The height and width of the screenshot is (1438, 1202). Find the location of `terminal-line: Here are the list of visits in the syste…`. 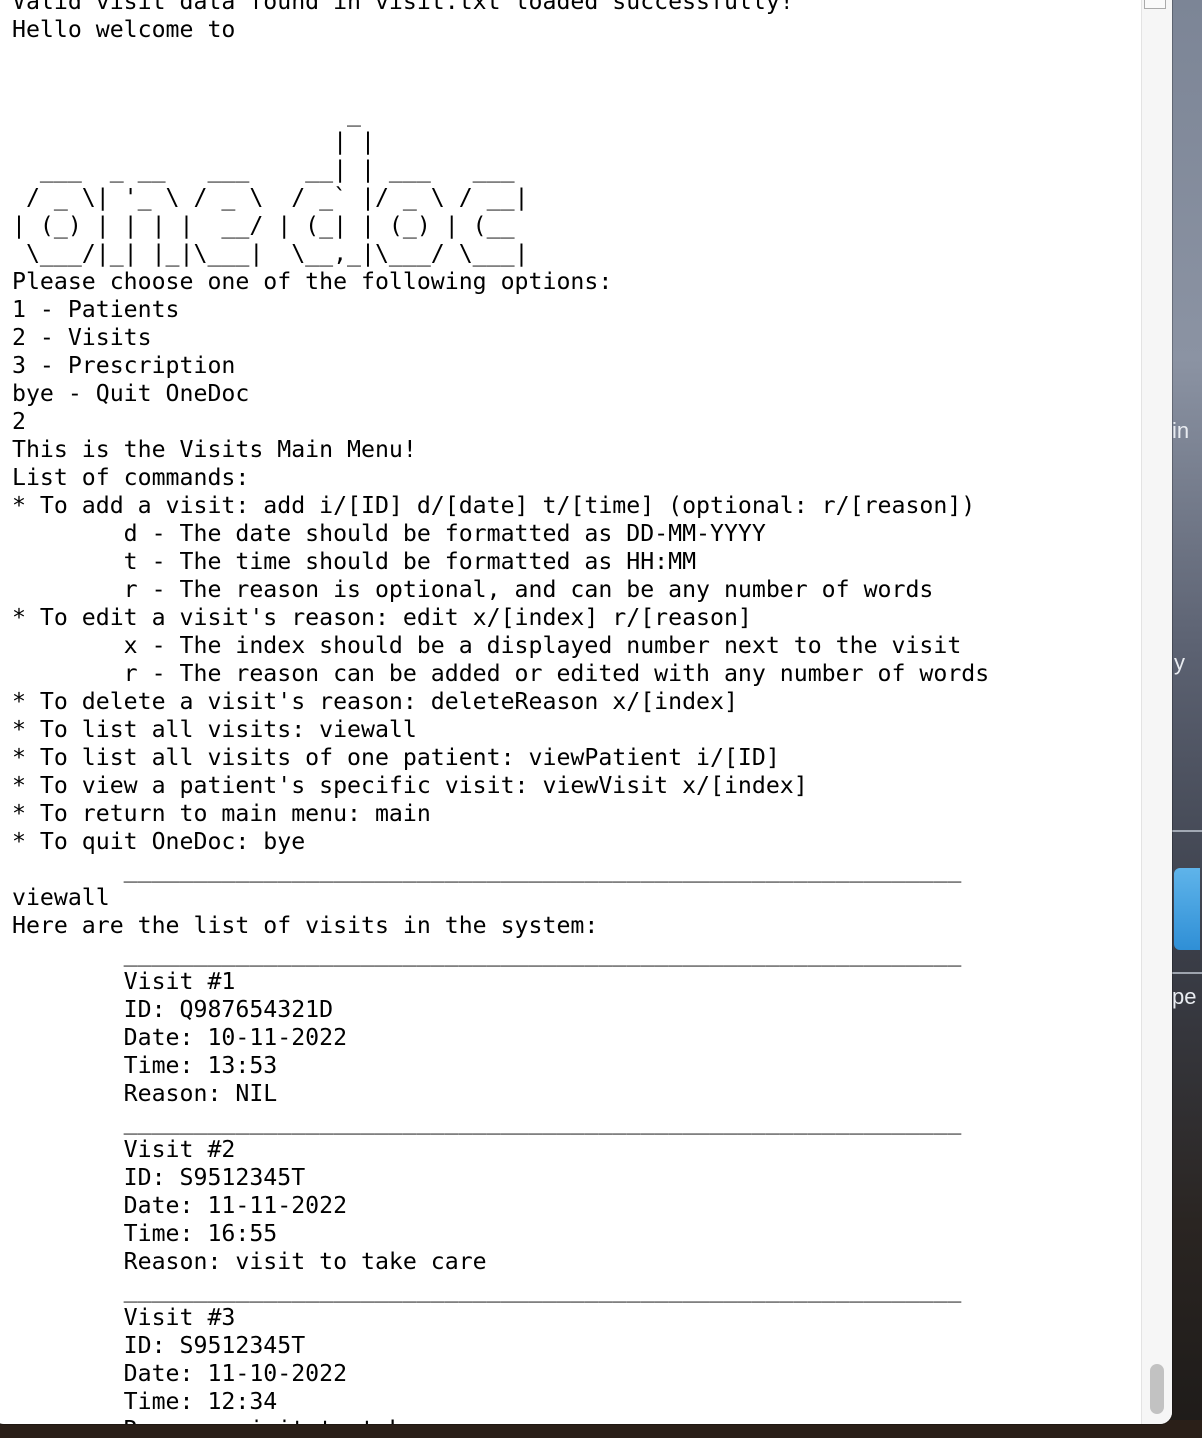

terminal-line: Here are the list of visits in the syste… is located at coordinates (305, 925).